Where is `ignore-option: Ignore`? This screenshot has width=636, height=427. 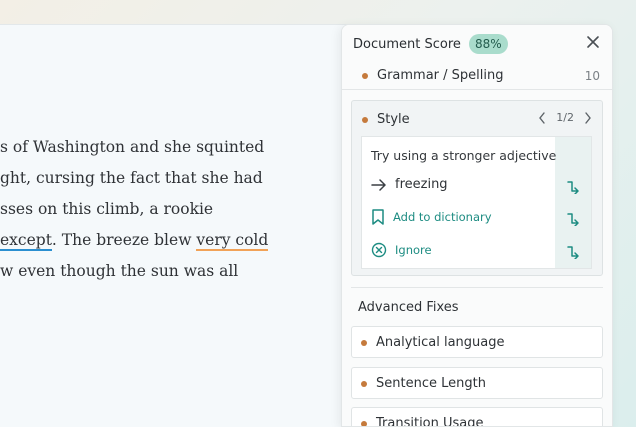
ignore-option: Ignore is located at coordinates (401, 250).